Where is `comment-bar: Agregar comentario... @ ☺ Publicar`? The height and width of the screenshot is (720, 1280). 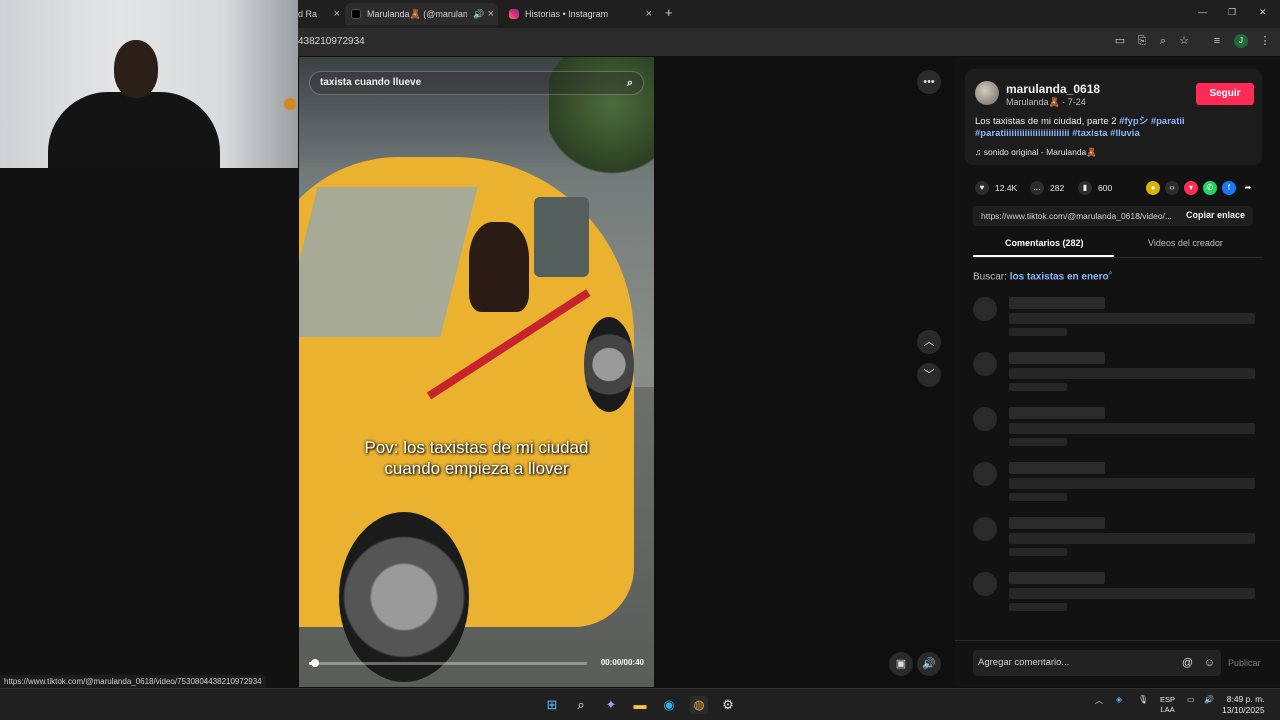 comment-bar: Agregar comentario... @ ☺ Publicar is located at coordinates (1117, 663).